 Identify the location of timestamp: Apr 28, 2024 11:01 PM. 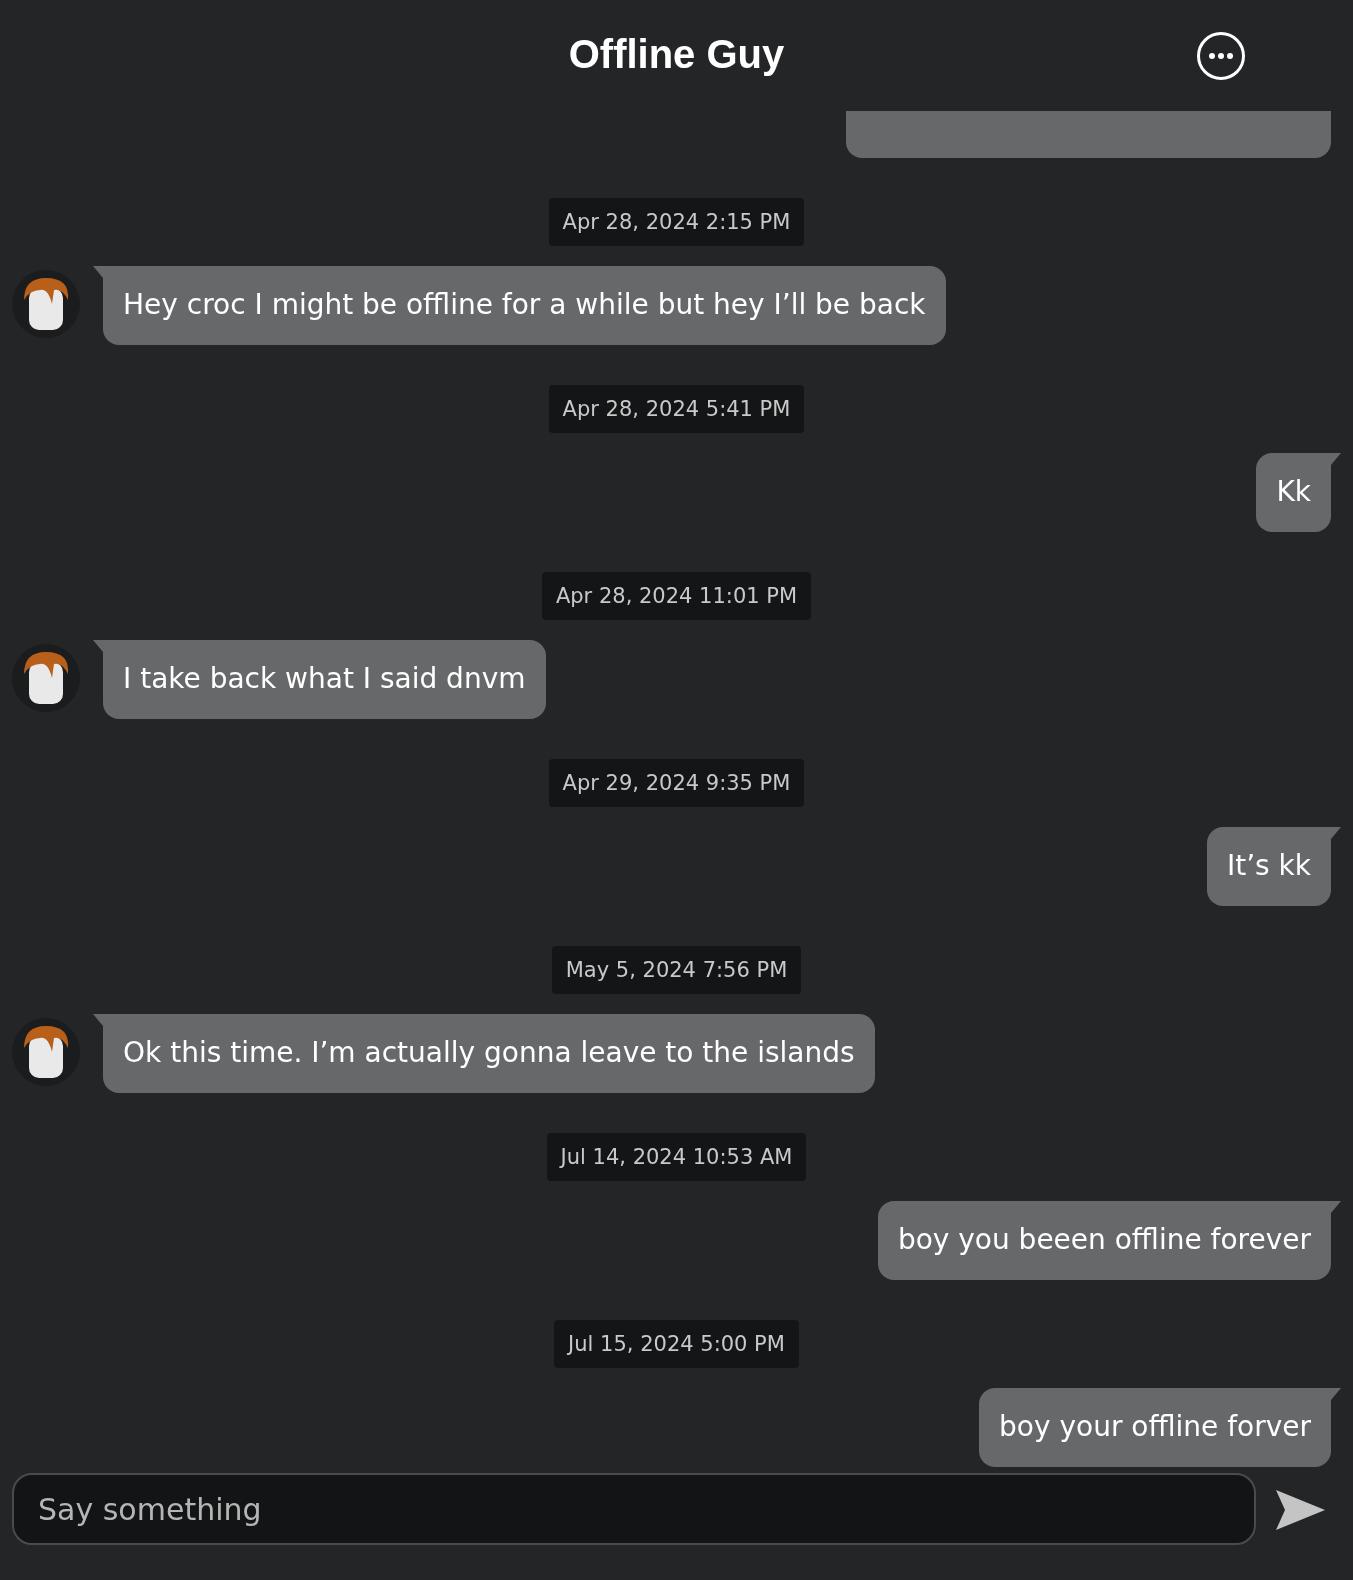
(676, 596).